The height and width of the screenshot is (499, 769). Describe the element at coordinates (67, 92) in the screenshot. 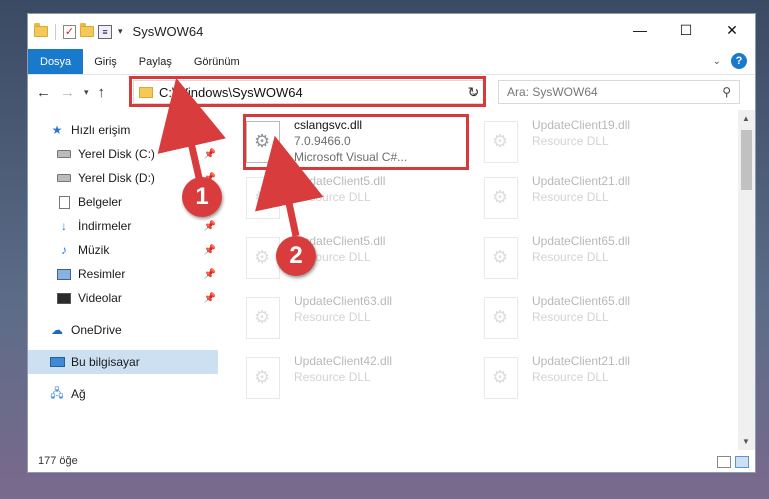

I see `forward-arrow-icon: →` at that location.